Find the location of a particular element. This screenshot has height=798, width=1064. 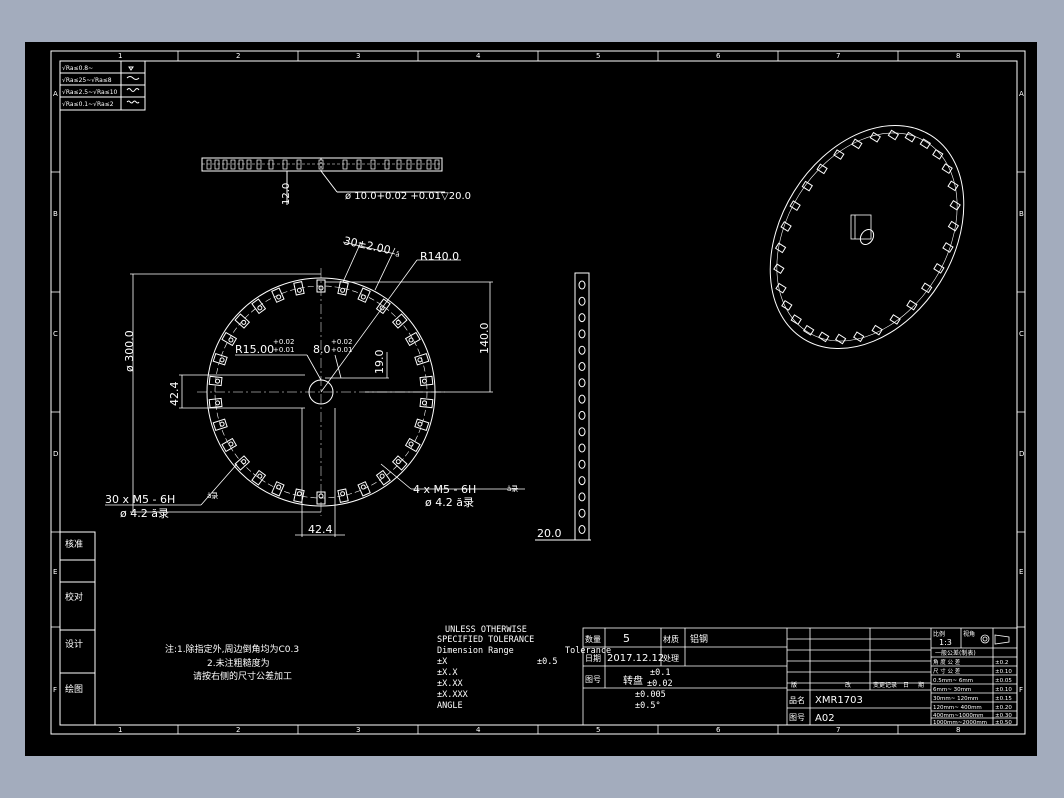

gen-tol-range: 尺 寸 公 差 is located at coordinates (947, 671).